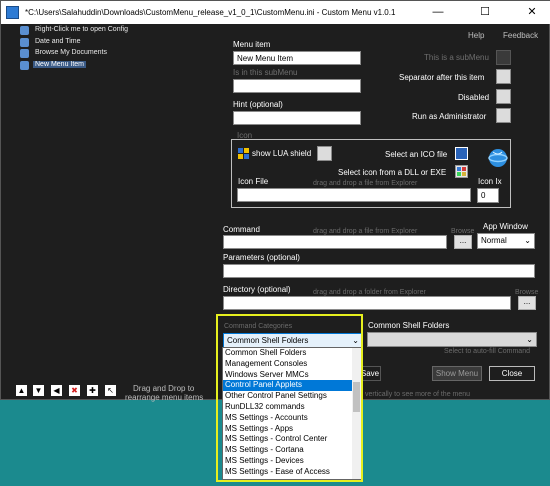 Image resolution: width=550 pixels, height=486 pixels. Describe the element at coordinates (461, 171) in the screenshot. I see `dll-icon` at that location.